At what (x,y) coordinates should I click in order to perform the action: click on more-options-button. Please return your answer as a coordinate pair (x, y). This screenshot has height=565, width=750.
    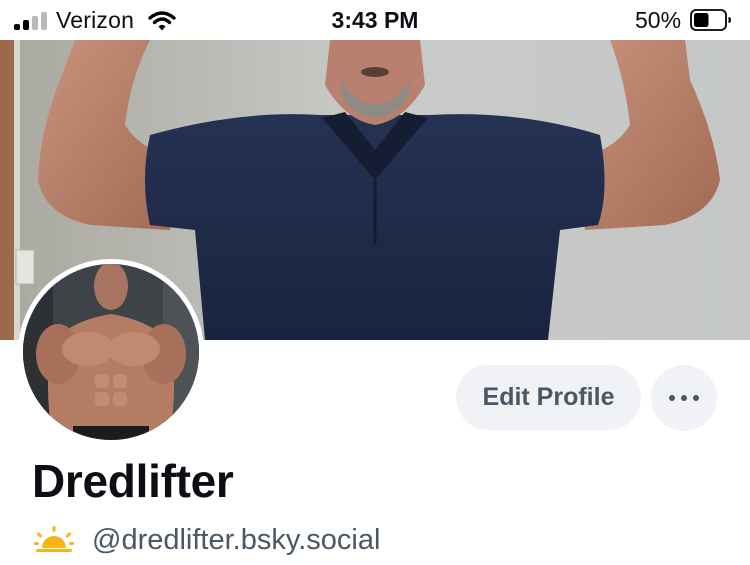
    Looking at the image, I should click on (684, 398).